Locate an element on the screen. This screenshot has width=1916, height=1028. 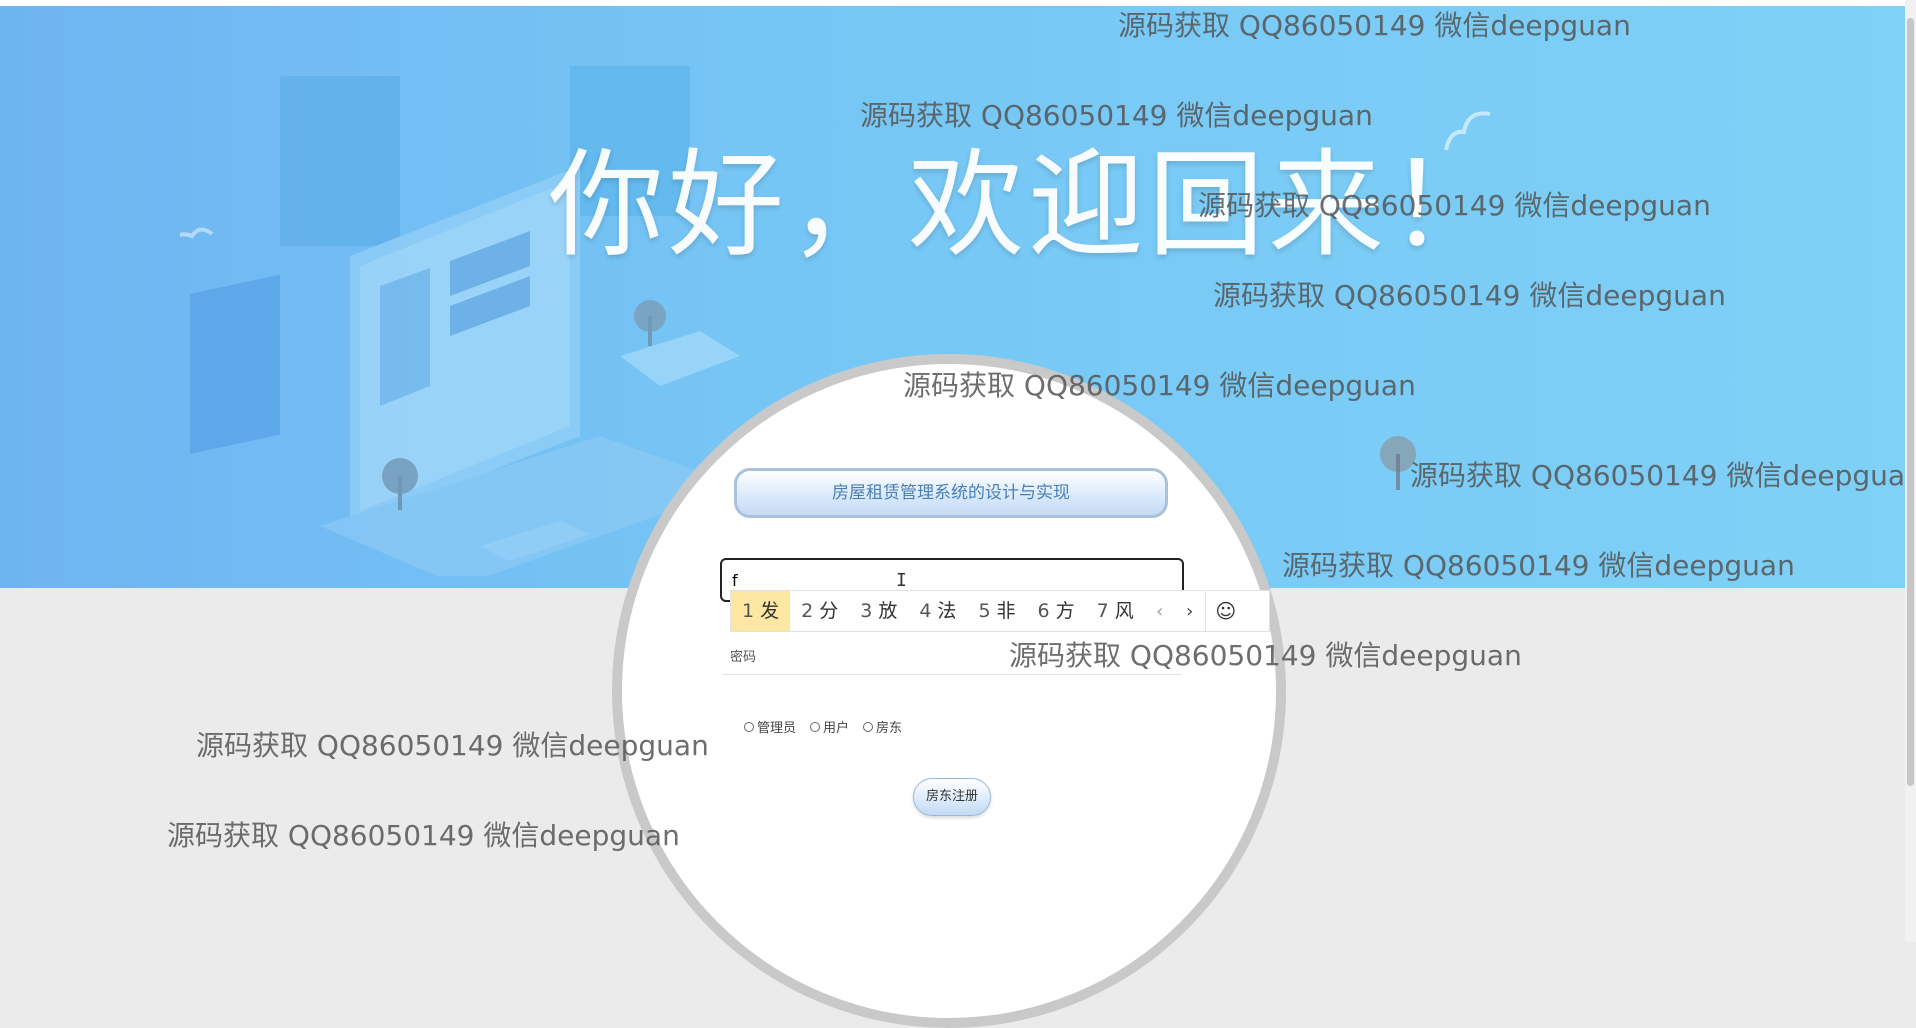
watermark-text: 源码获取 QQ86050149 微信deepgua is located at coordinates (1658, 475).